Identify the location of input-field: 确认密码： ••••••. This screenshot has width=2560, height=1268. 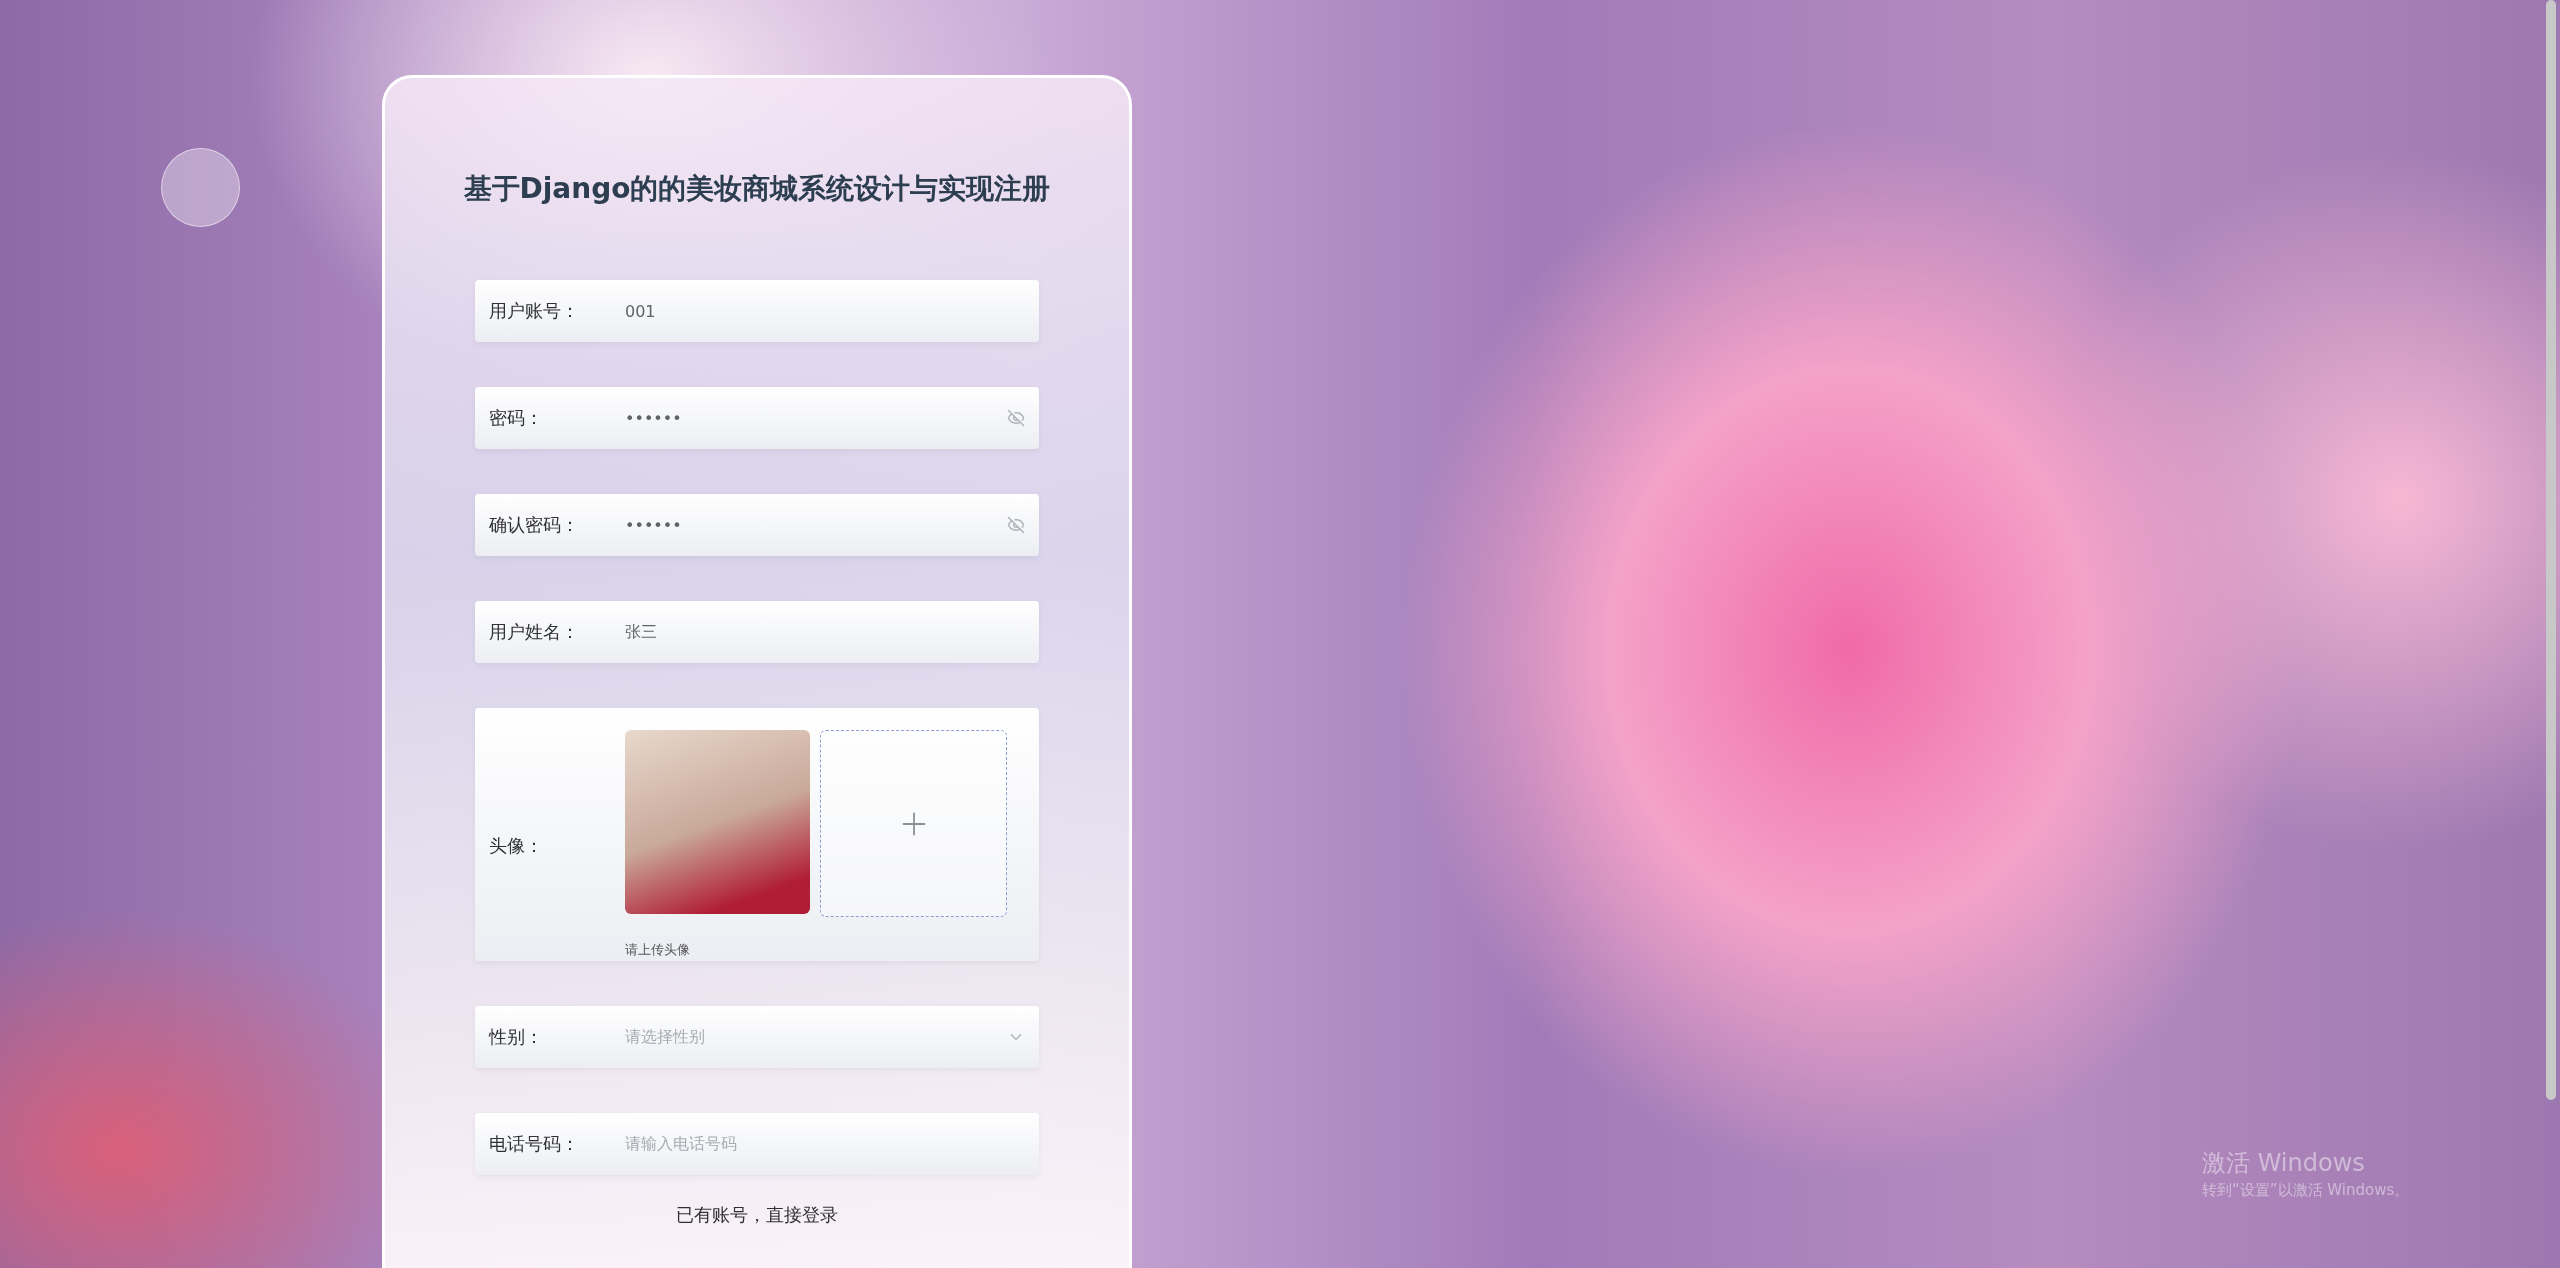
(757, 525).